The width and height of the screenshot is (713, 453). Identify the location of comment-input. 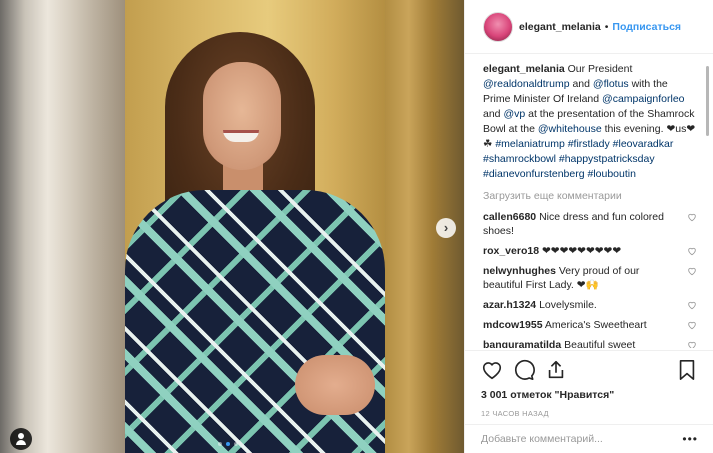
(582, 439).